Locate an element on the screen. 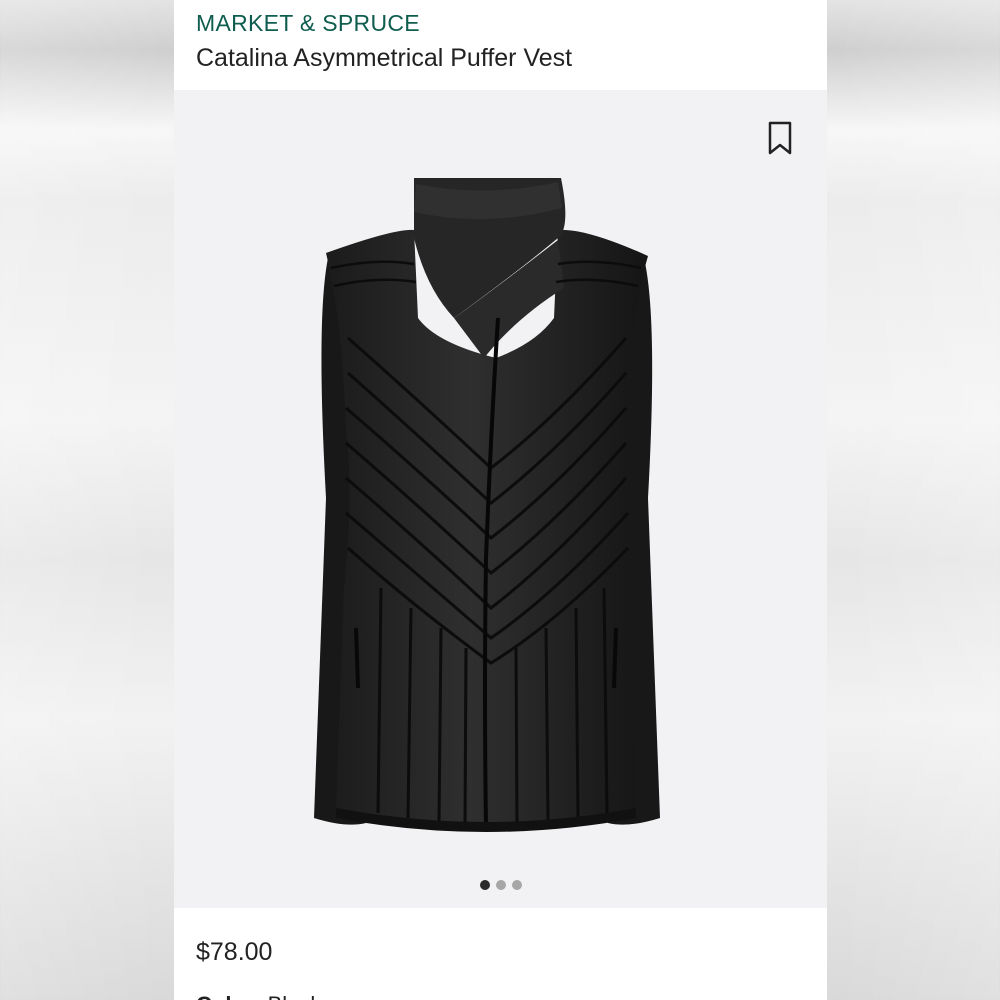 This screenshot has width=1000, height=1000. bookmark-icon is located at coordinates (780, 138).